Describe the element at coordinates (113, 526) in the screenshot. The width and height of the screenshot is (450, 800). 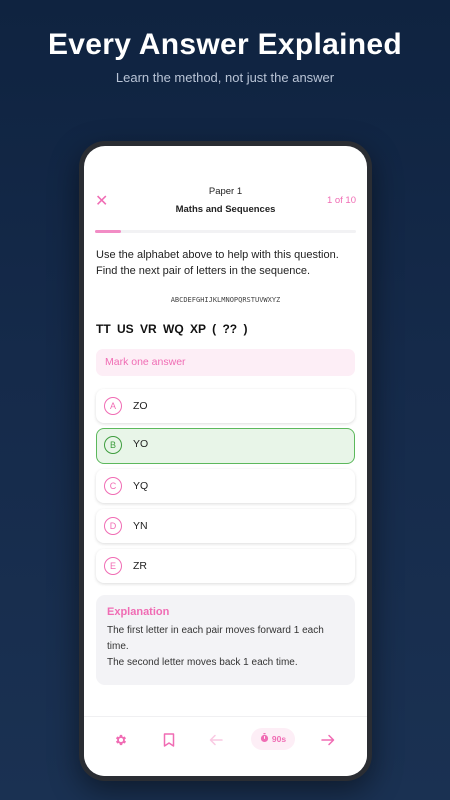
I see `option-letter: D` at that location.